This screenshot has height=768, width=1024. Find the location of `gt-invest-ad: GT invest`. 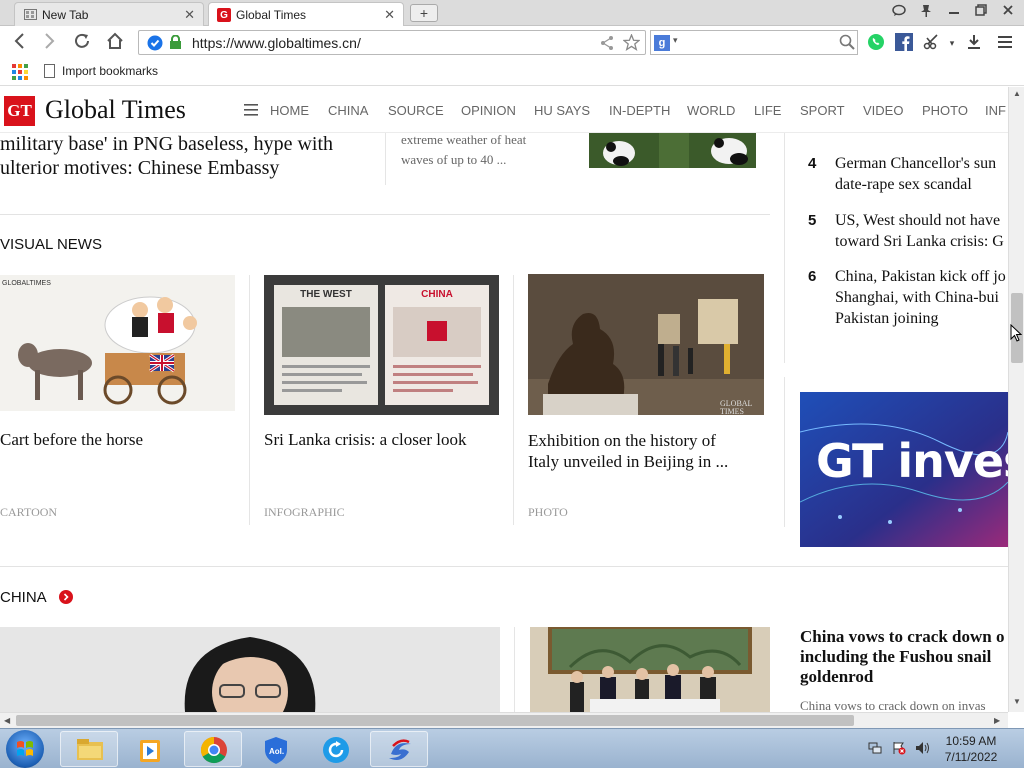

gt-invest-ad: GT invest is located at coordinates (904, 469).